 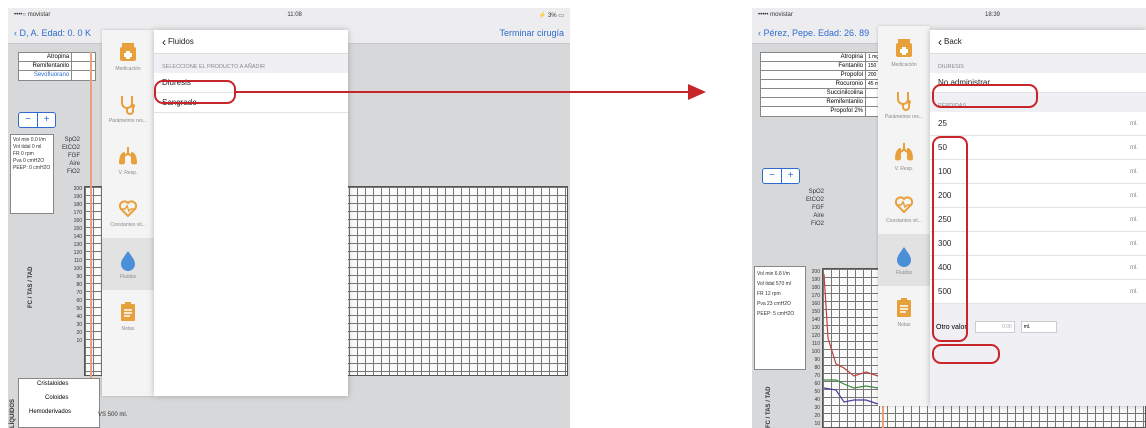 I want to click on highlight-other-value, so click(x=966, y=354).